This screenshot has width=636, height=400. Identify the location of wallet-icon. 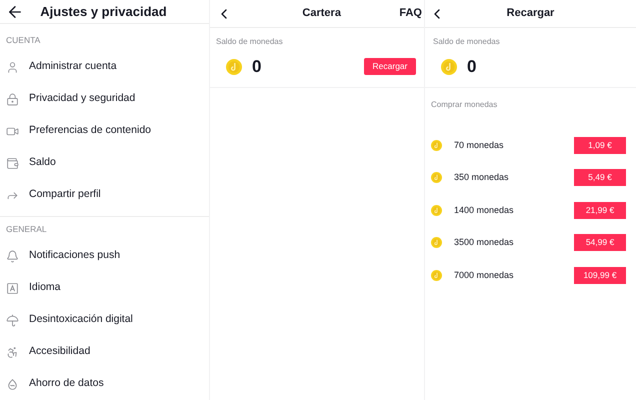
(12, 163).